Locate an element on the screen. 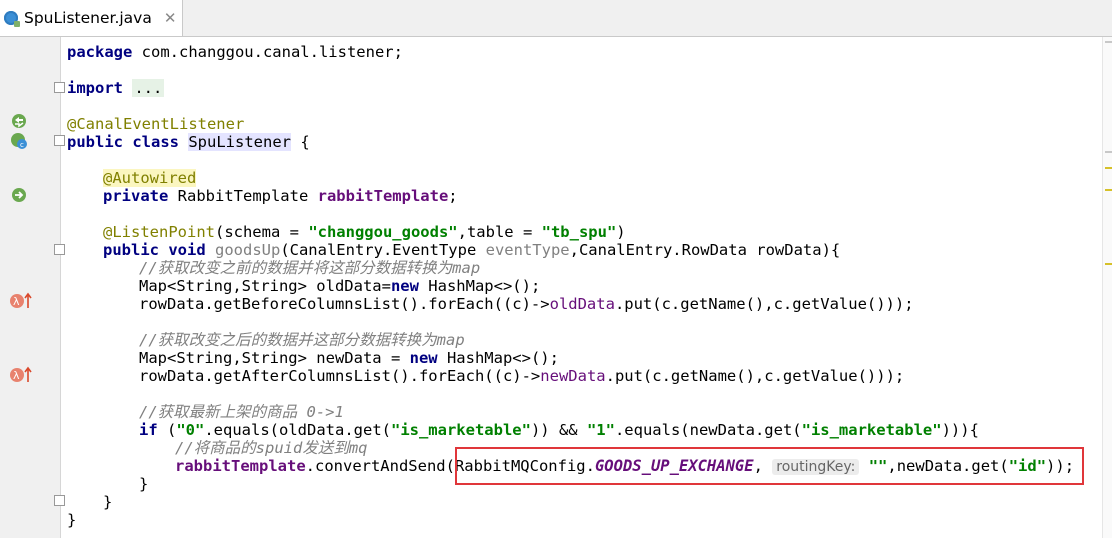  code-line: //获取改变之后的数据并这部分数据转换为map is located at coordinates (302, 340).